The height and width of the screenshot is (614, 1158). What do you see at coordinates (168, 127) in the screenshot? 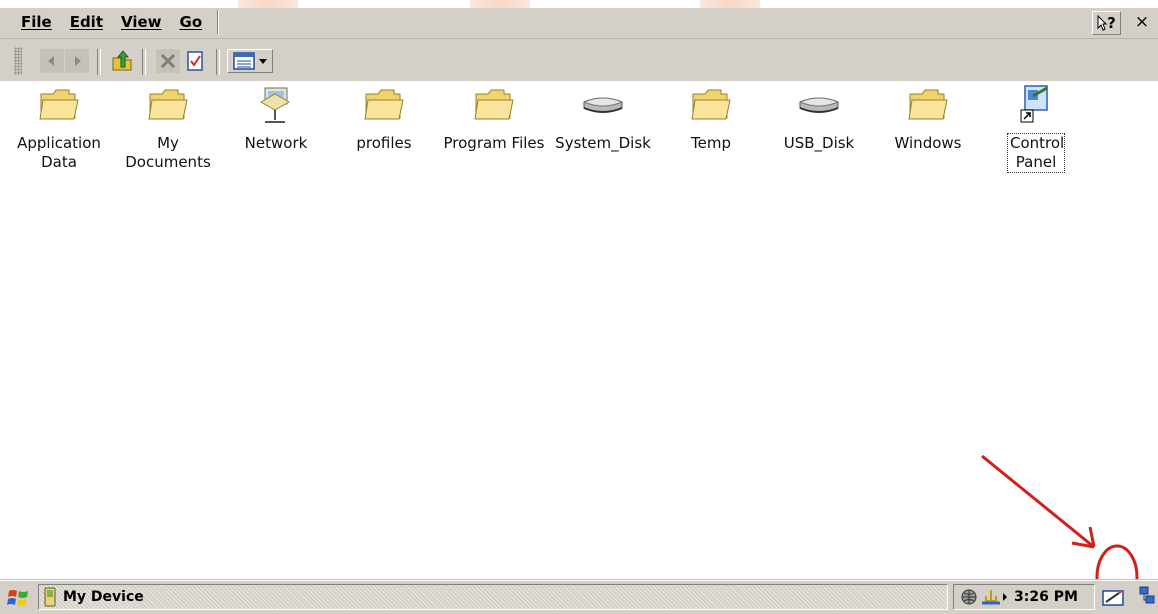
I see `item-my-documents: My Documents` at bounding box center [168, 127].